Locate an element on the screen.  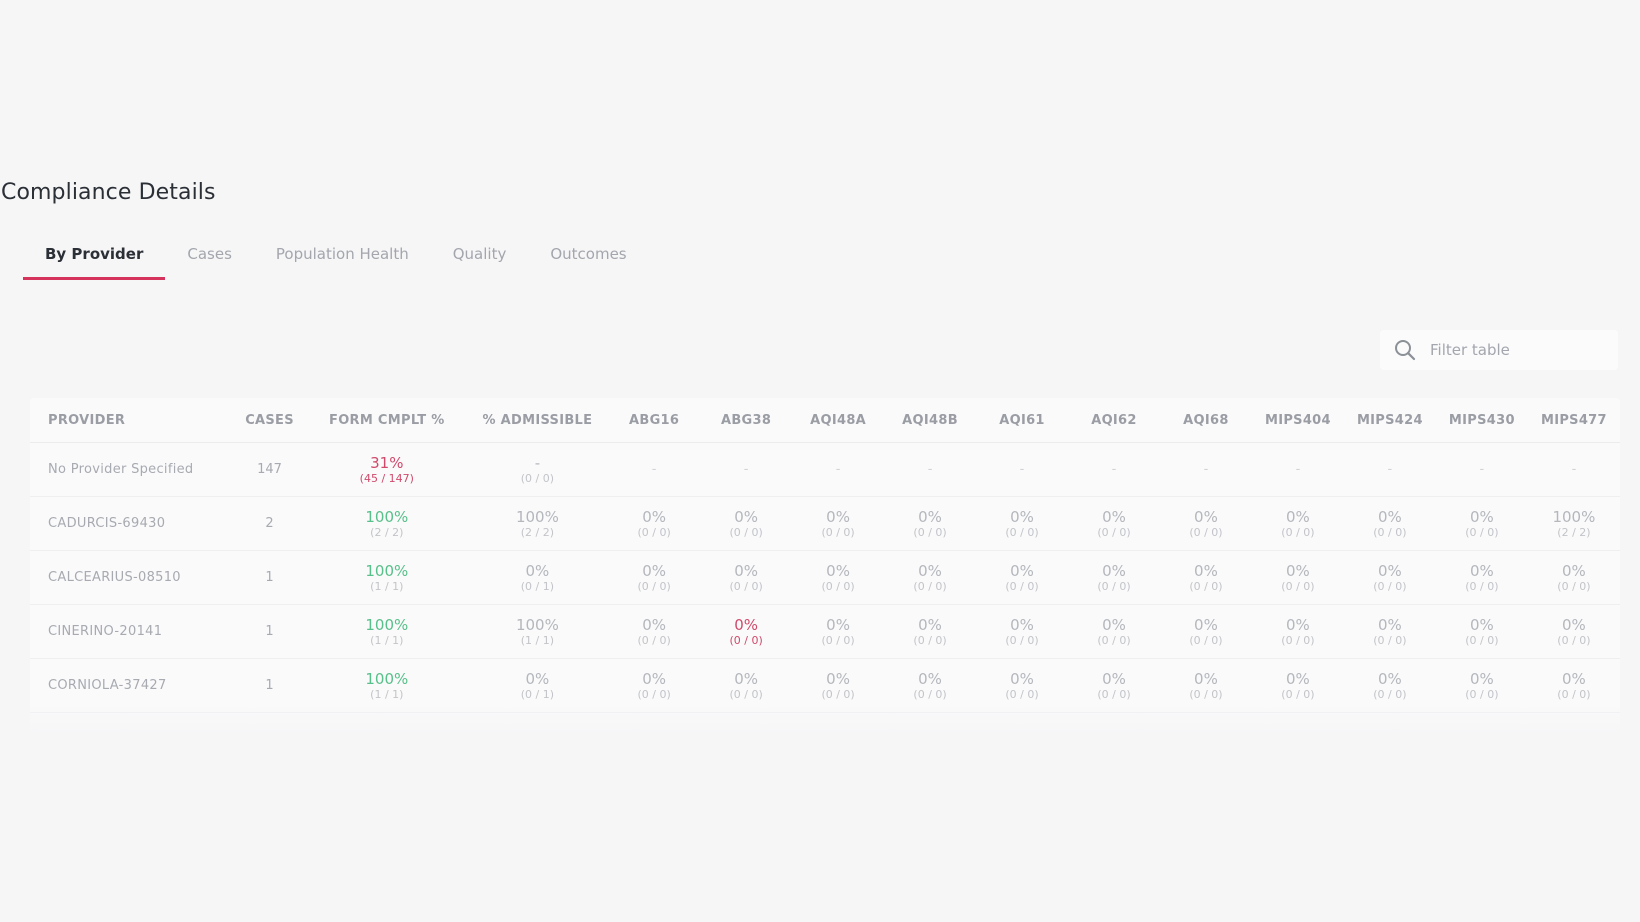
provider-name: No Provider Specified is located at coordinates (131, 469).